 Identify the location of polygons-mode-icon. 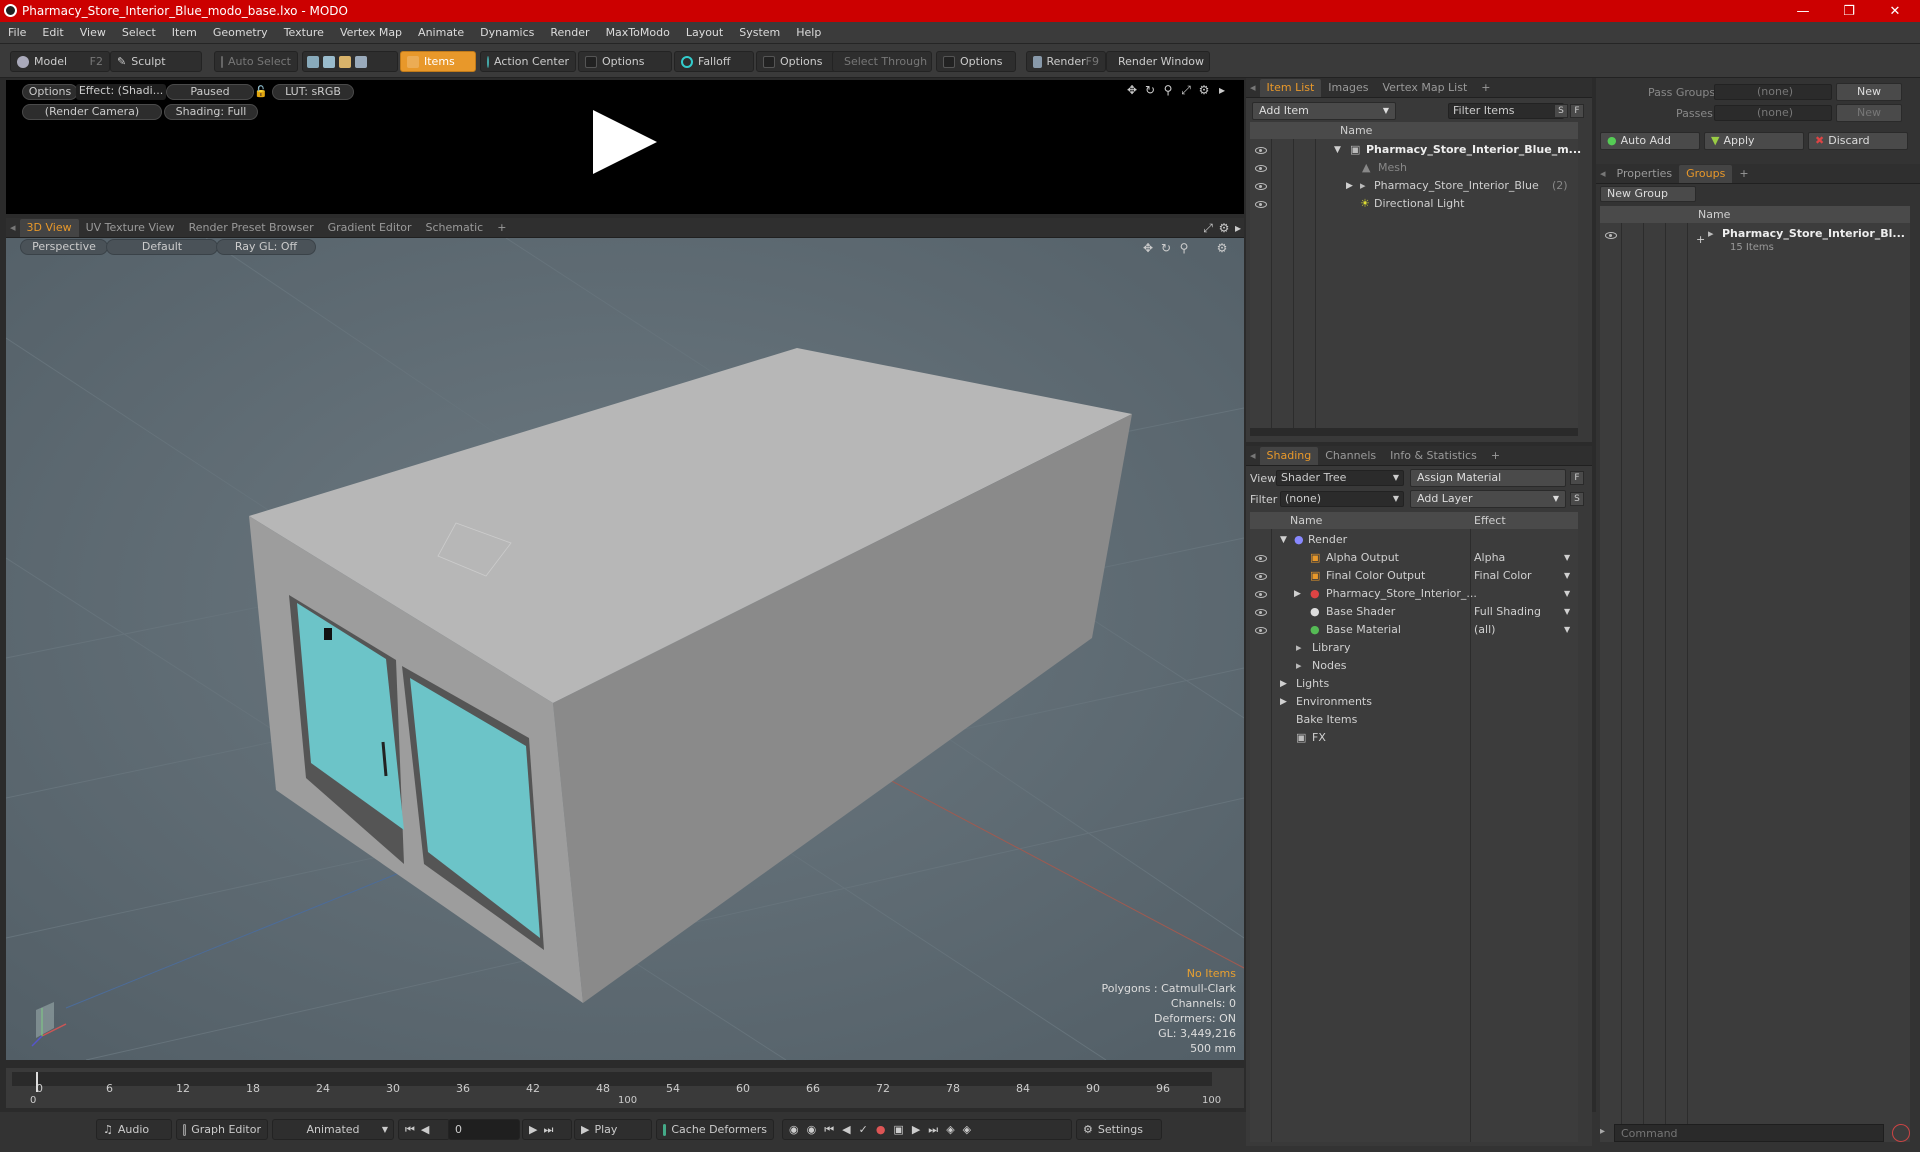
(345, 61).